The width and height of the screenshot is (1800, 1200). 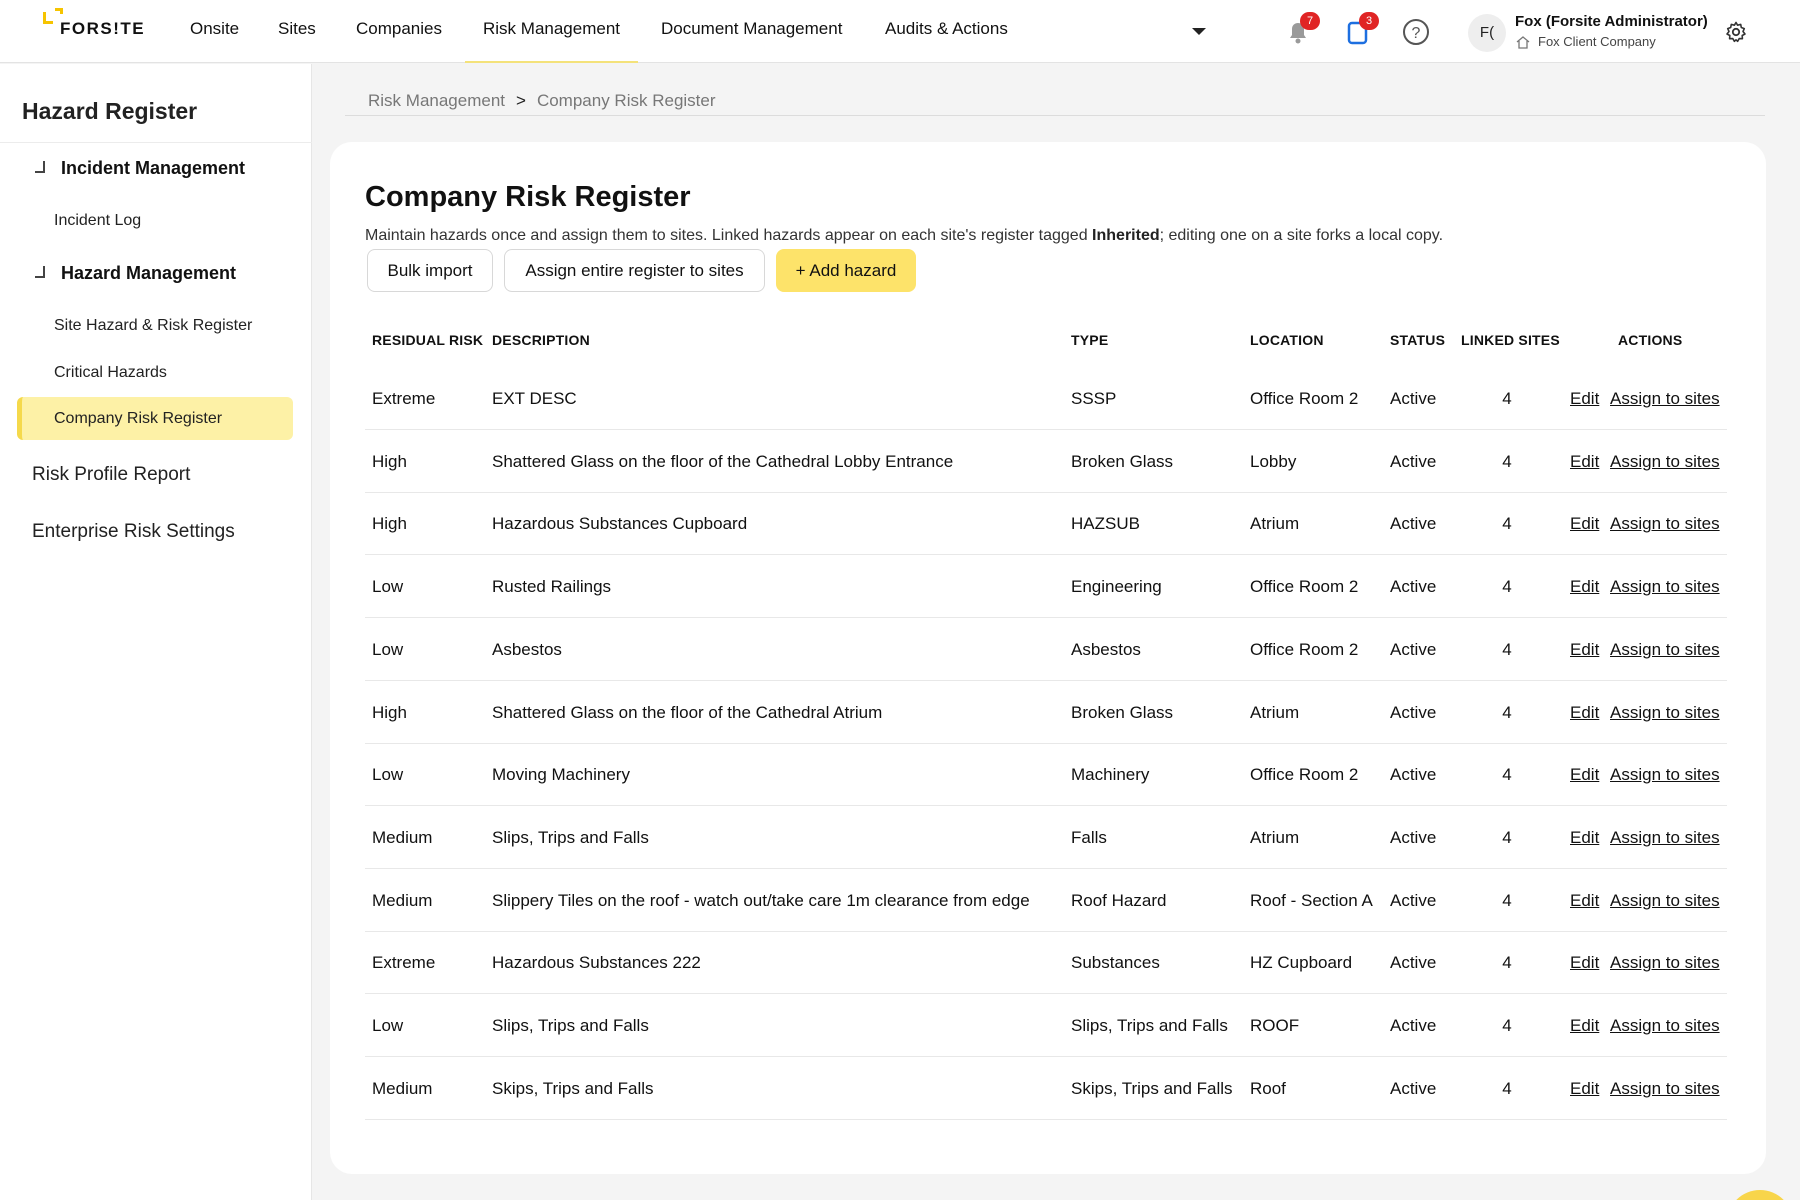 What do you see at coordinates (1301, 963) in the screenshot?
I see `cell-location: HZ Cupboard` at bounding box center [1301, 963].